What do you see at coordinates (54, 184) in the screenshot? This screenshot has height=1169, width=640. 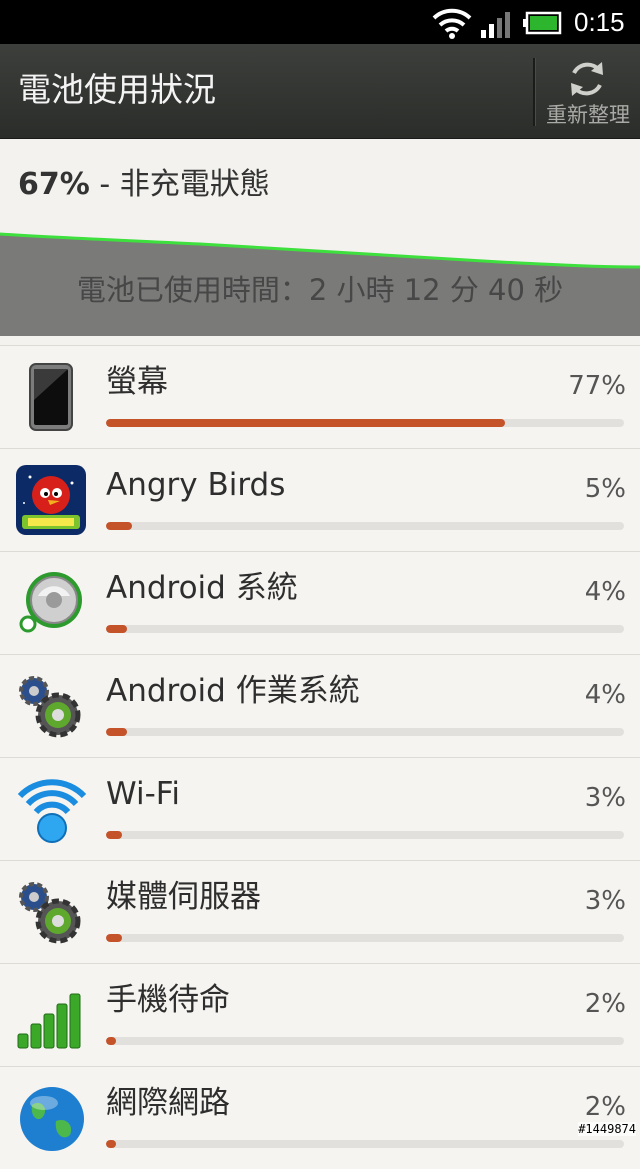 I see `battery-percent: 67%` at bounding box center [54, 184].